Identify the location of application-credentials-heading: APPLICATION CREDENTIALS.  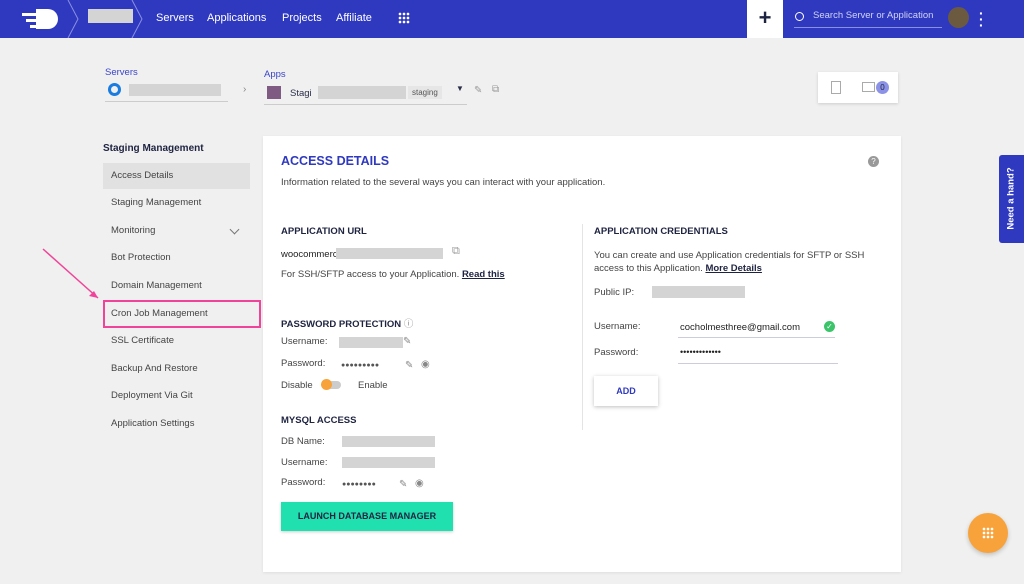
(661, 231).